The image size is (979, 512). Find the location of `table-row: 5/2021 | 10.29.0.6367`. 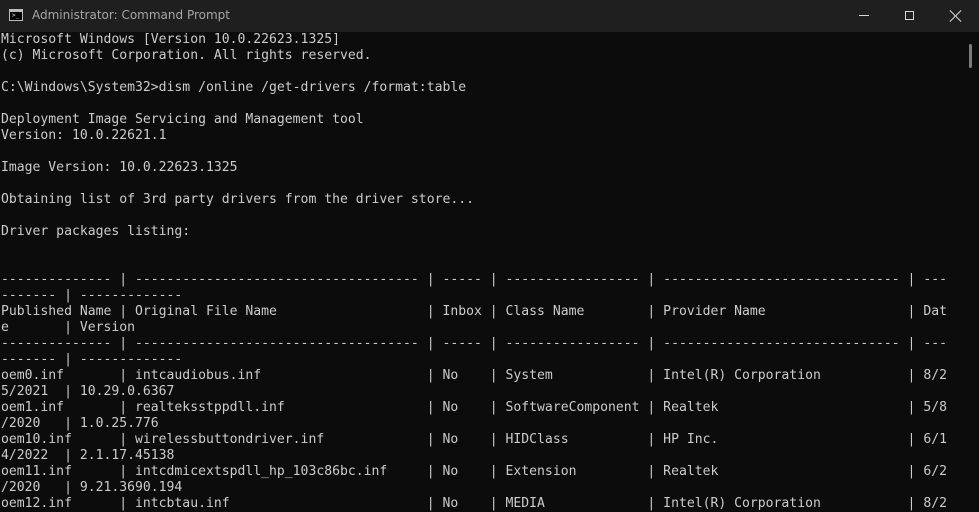

table-row: 5/2021 | 10.29.0.6367 is located at coordinates (88, 391).